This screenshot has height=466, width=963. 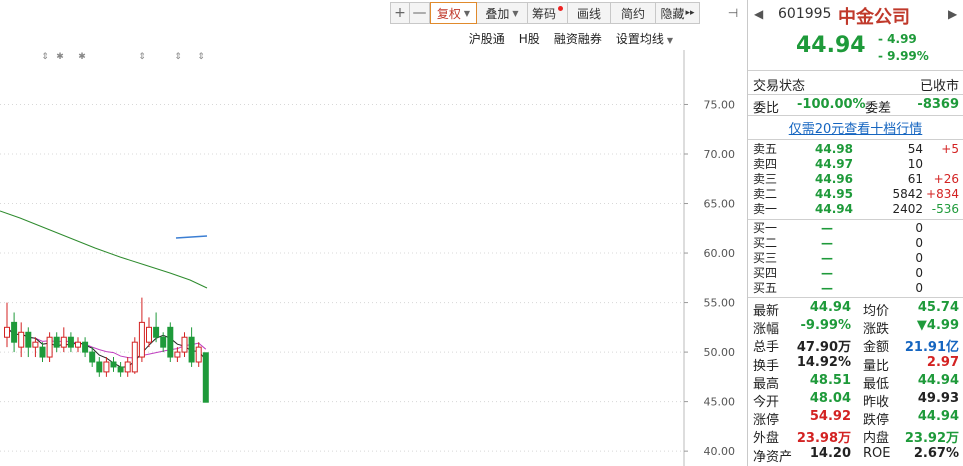 I want to click on bid-level-label: 买一, so click(x=765, y=228).